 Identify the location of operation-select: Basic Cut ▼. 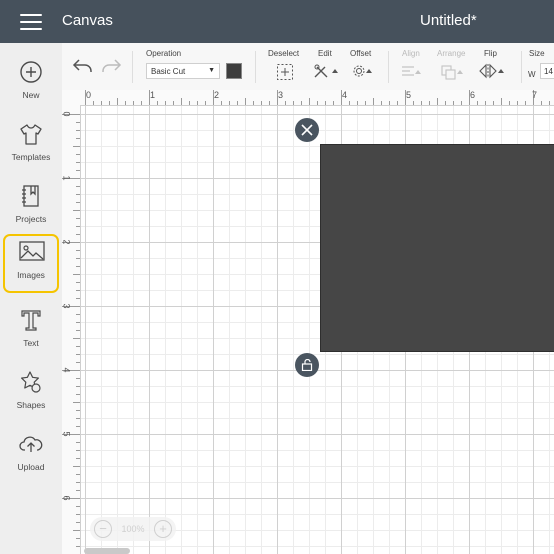
(183, 71).